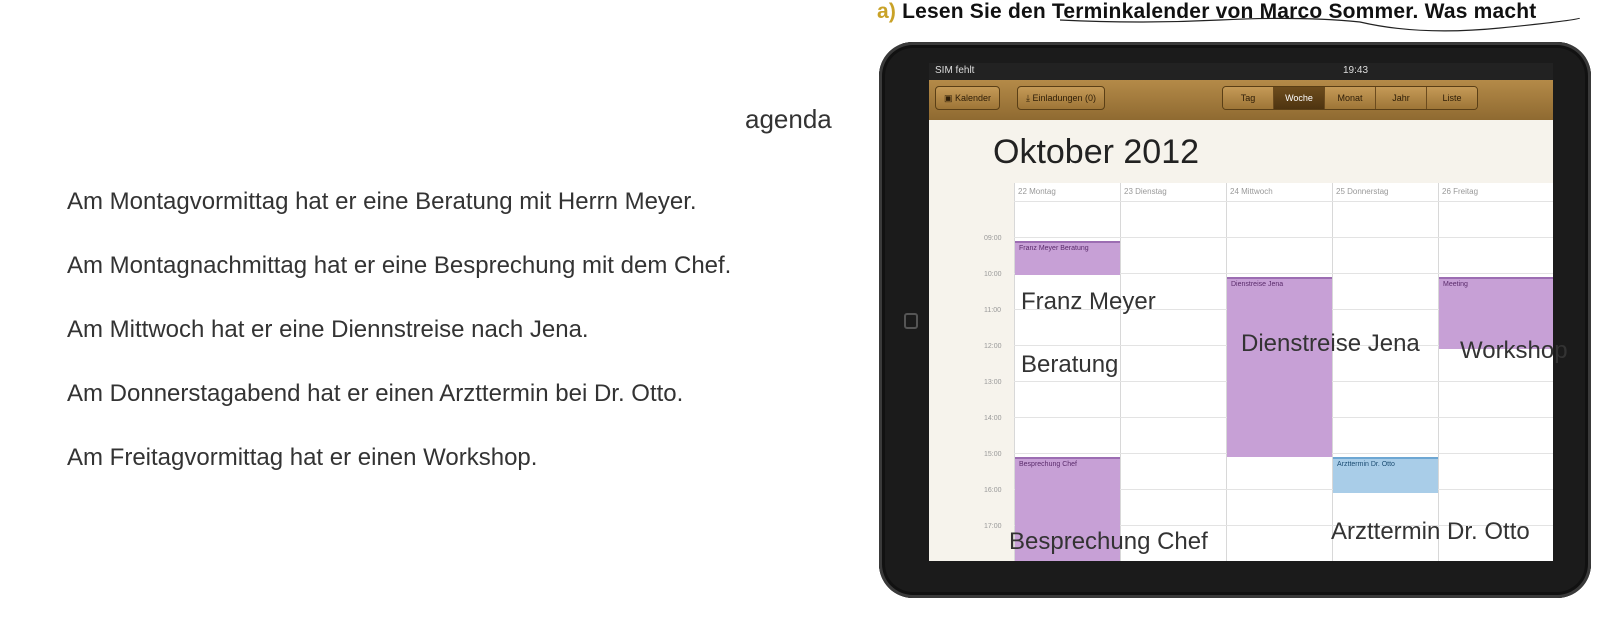  Describe the element at coordinates (993, 238) in the screenshot. I see `hour-label: 09:00` at that location.